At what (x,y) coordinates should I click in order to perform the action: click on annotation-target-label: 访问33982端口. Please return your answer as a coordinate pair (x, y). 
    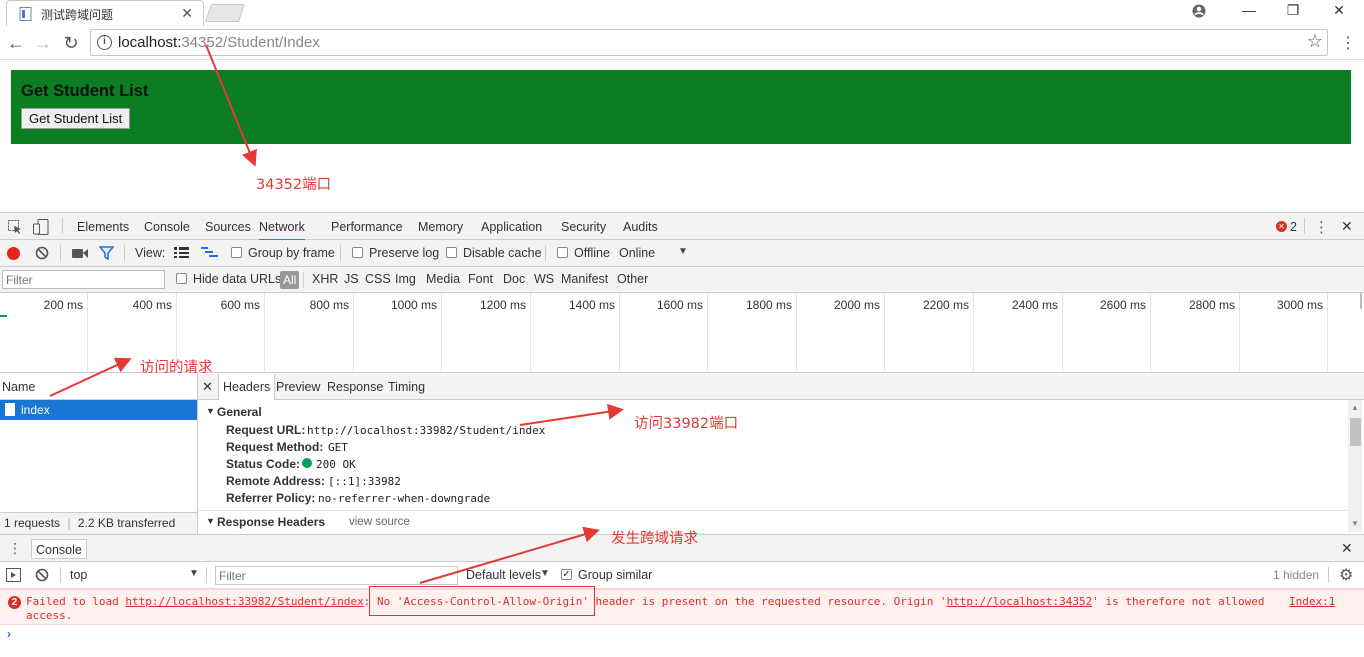
    Looking at the image, I should click on (686, 424).